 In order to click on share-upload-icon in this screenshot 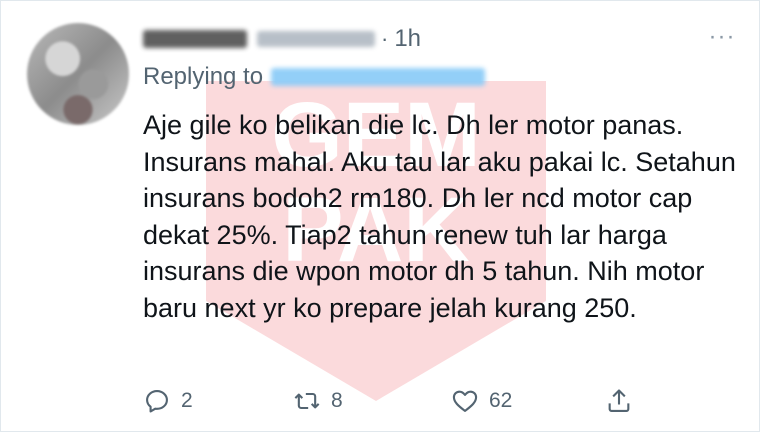, I will do `click(619, 400)`.